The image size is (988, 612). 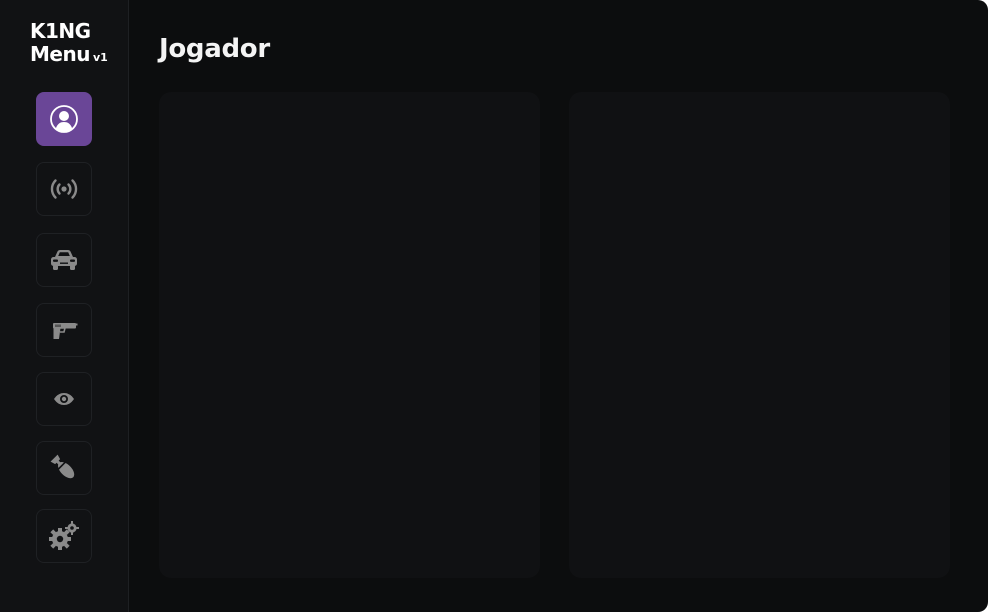 I want to click on sidebar-item-visual, so click(x=64, y=399).